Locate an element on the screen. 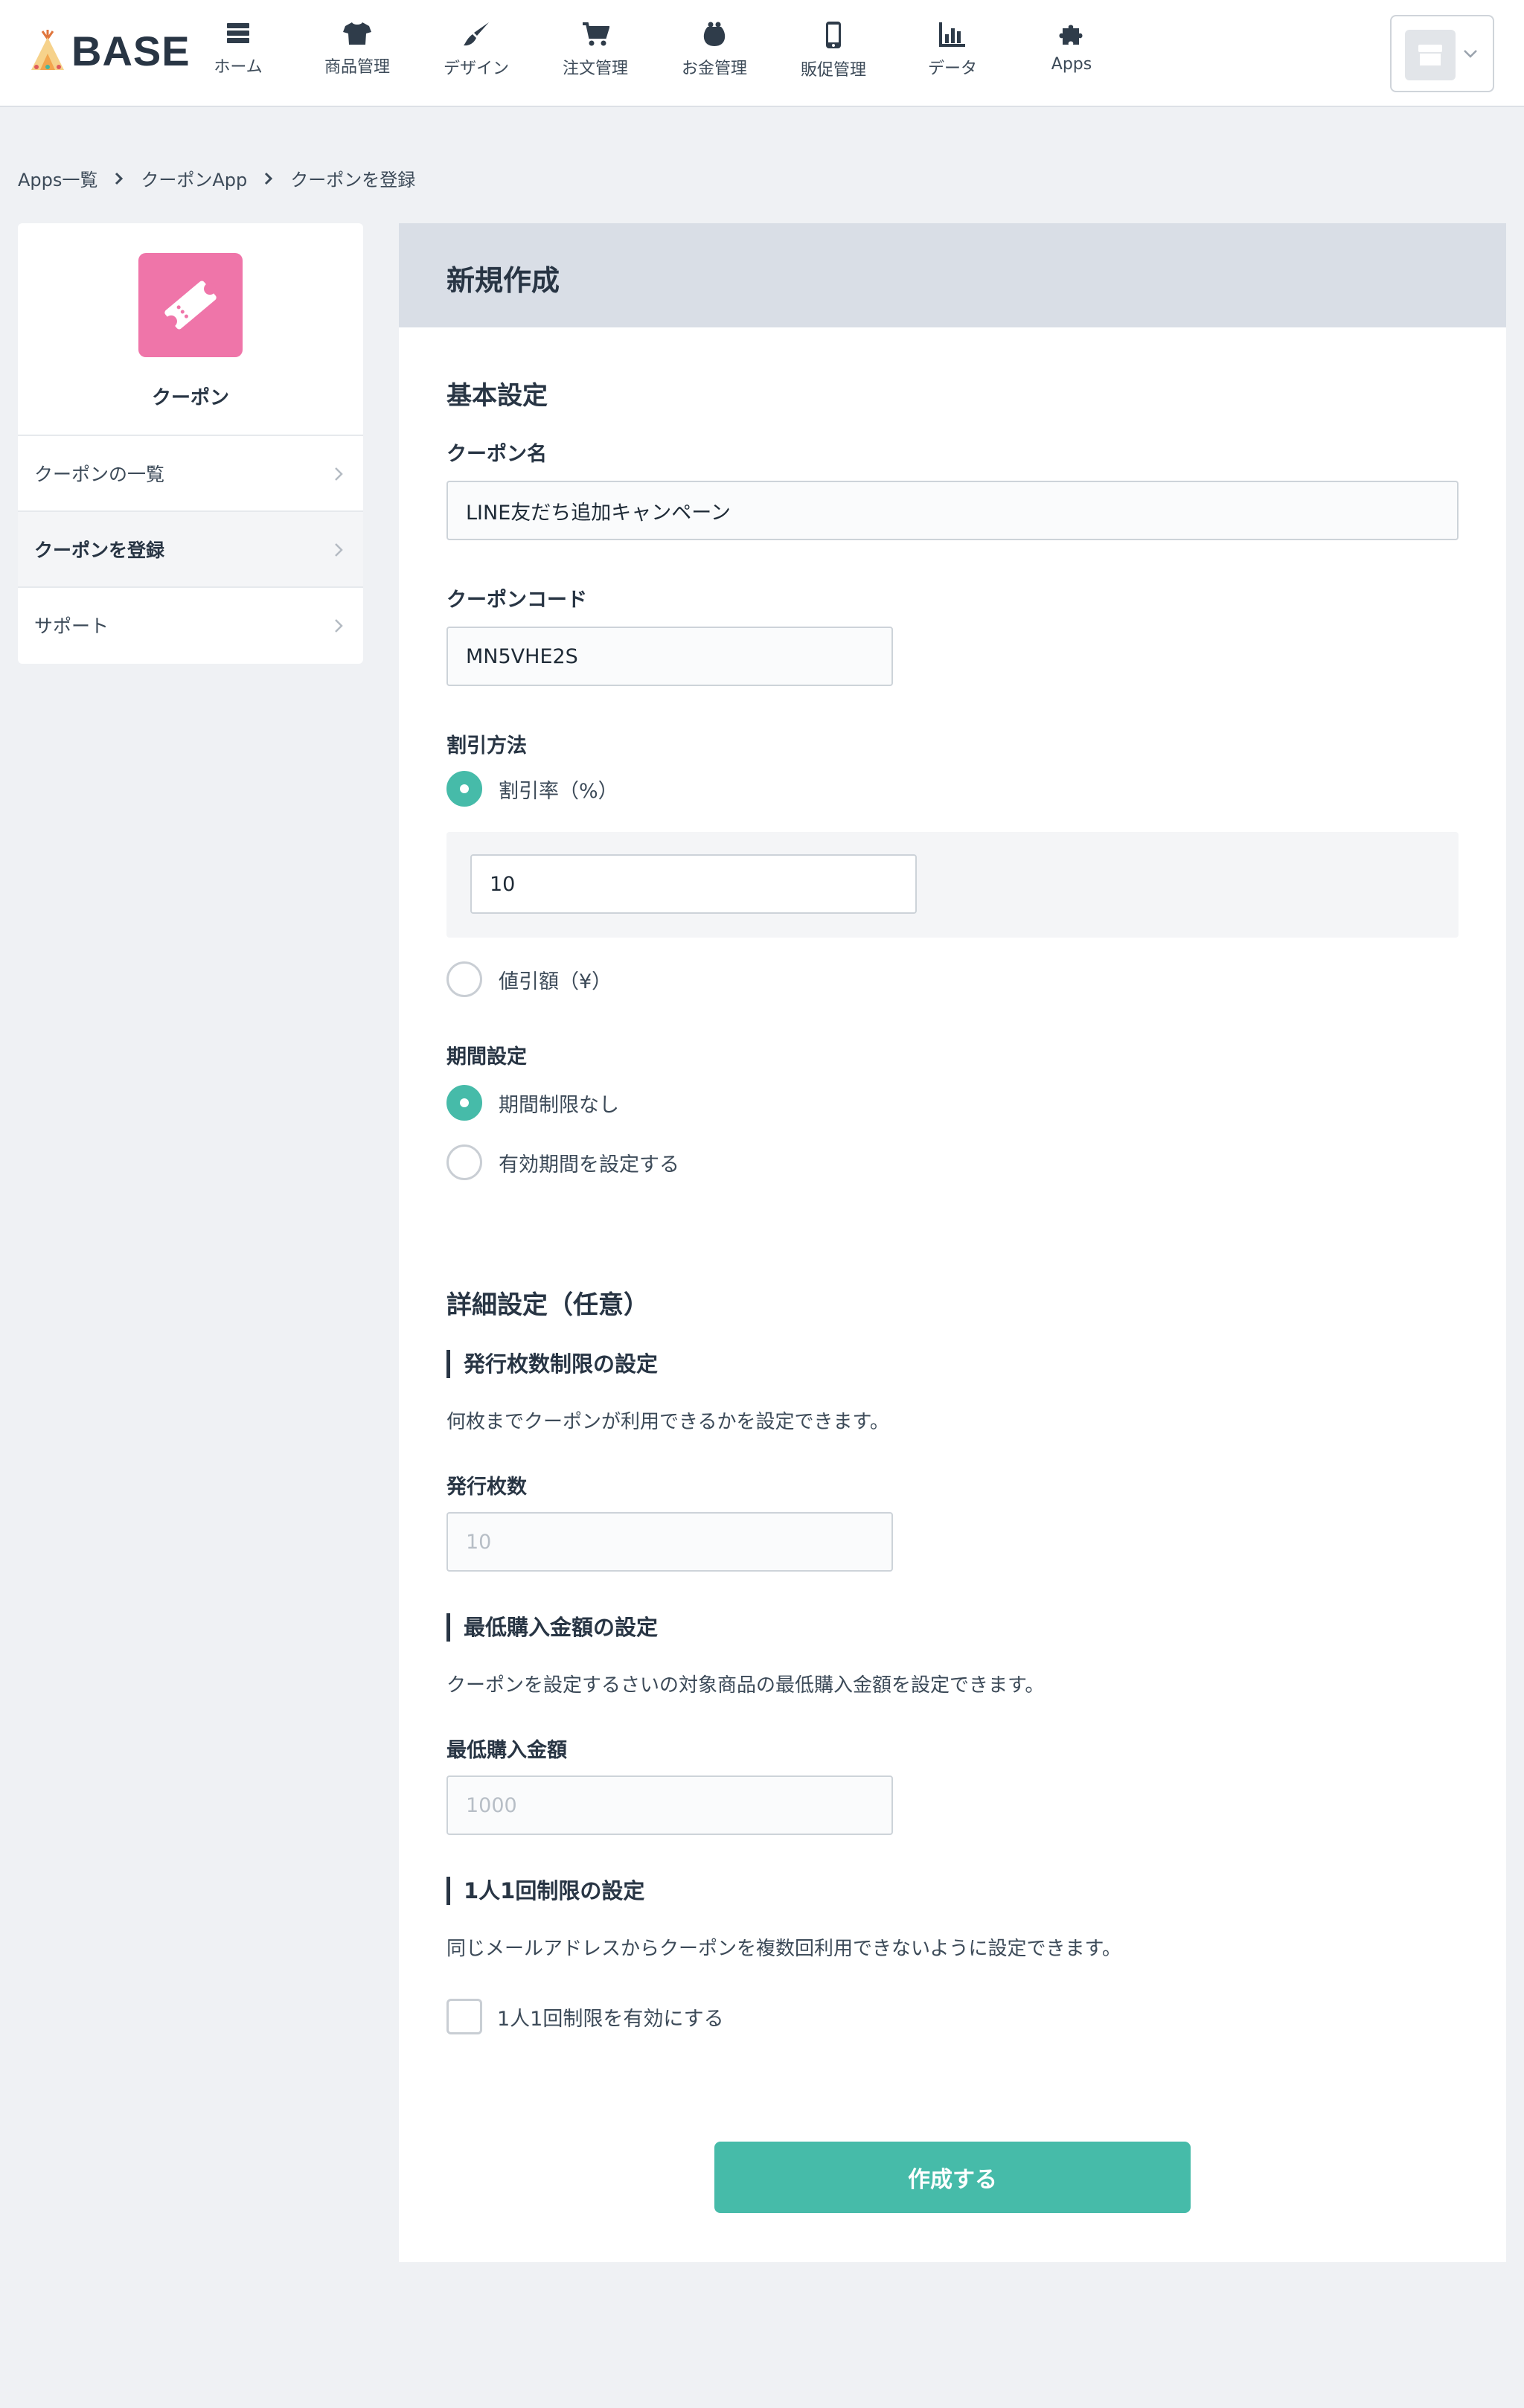 The width and height of the screenshot is (1524, 2408). coupon-app-tile is located at coordinates (190, 305).